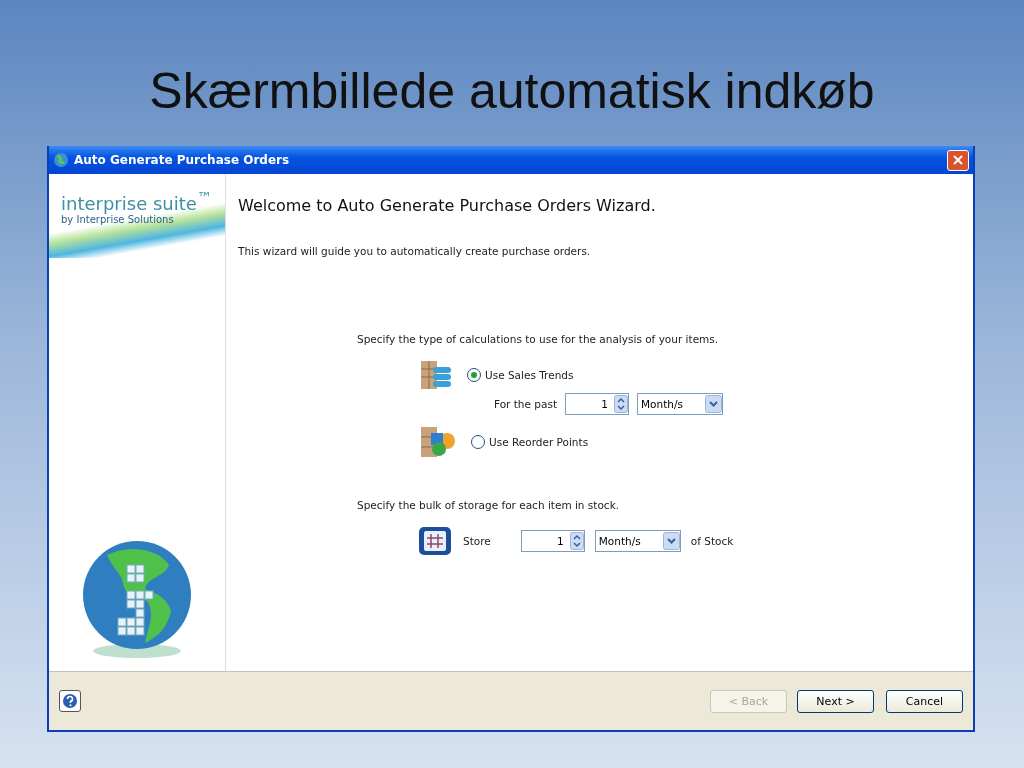 This screenshot has width=1024, height=768. I want to click on logo-name: interprise suite$^{™}$, so click(137, 201).